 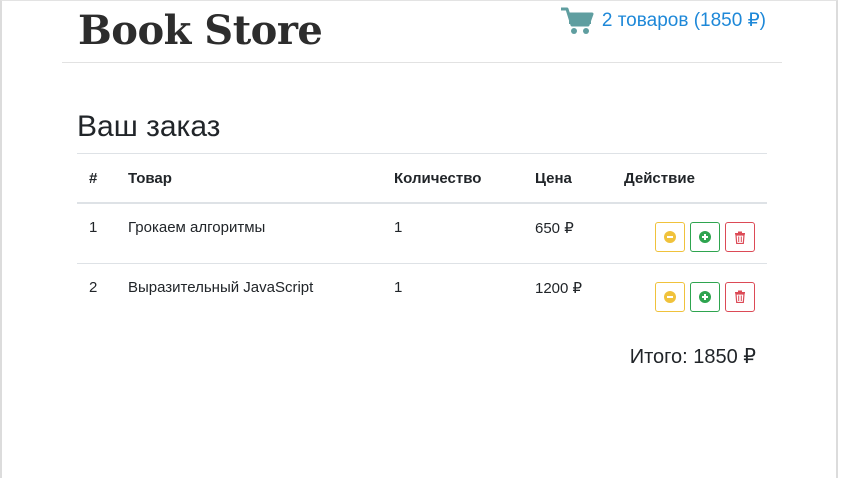 What do you see at coordinates (577, 21) in the screenshot?
I see `shopping-cart-icon` at bounding box center [577, 21].